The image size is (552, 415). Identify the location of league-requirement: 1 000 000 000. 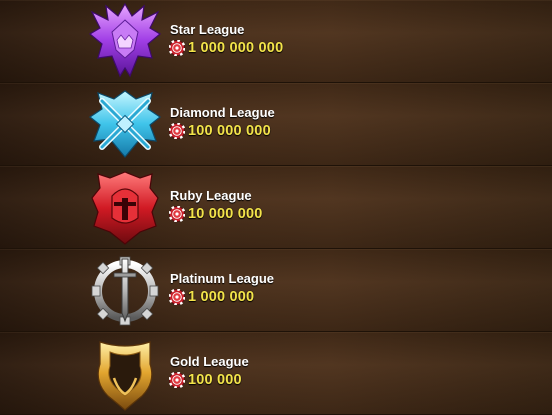
(226, 48).